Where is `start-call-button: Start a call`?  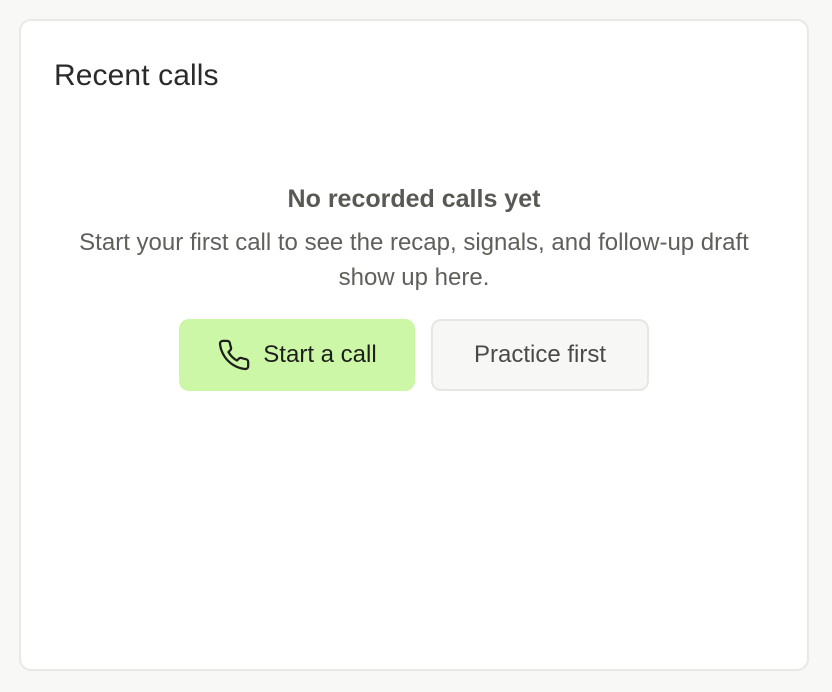 start-call-button: Start a call is located at coordinates (297, 355).